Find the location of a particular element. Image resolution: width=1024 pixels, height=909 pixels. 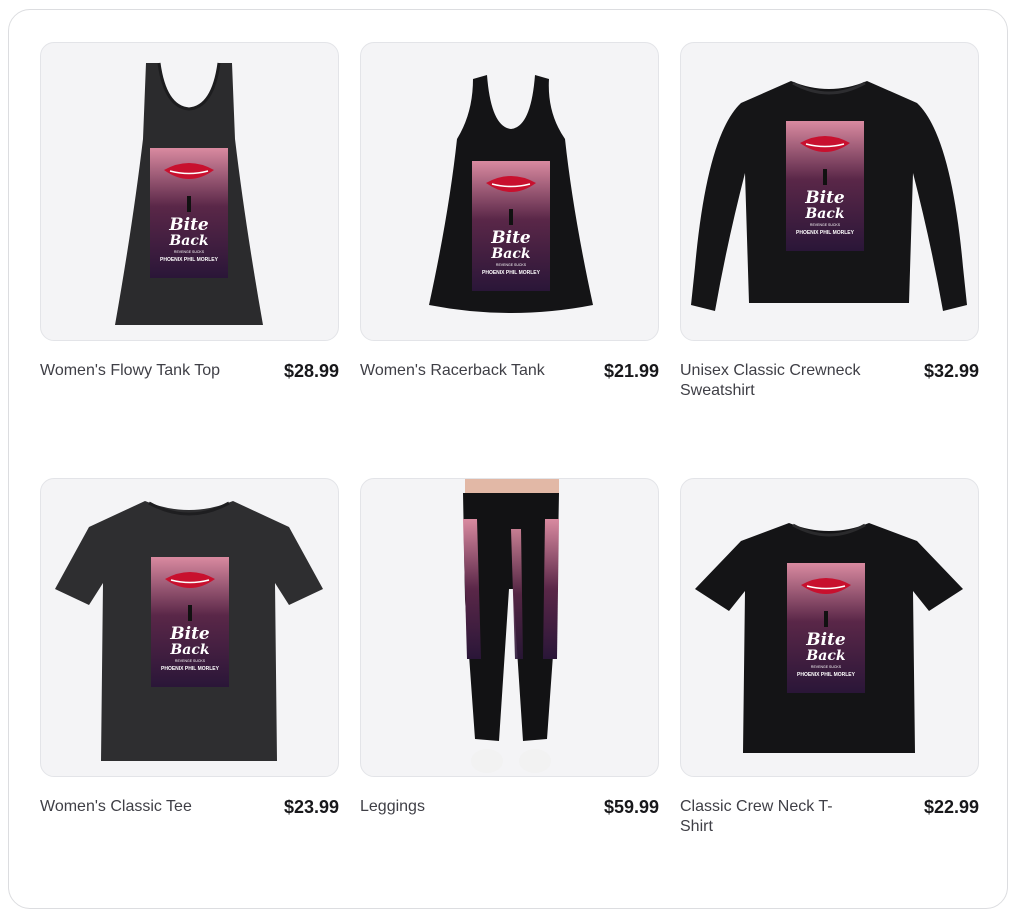

racerback-tank-image: Bite Back REVENGE SUCKS PHOENIX PHIL MORLEY is located at coordinates (509, 191).